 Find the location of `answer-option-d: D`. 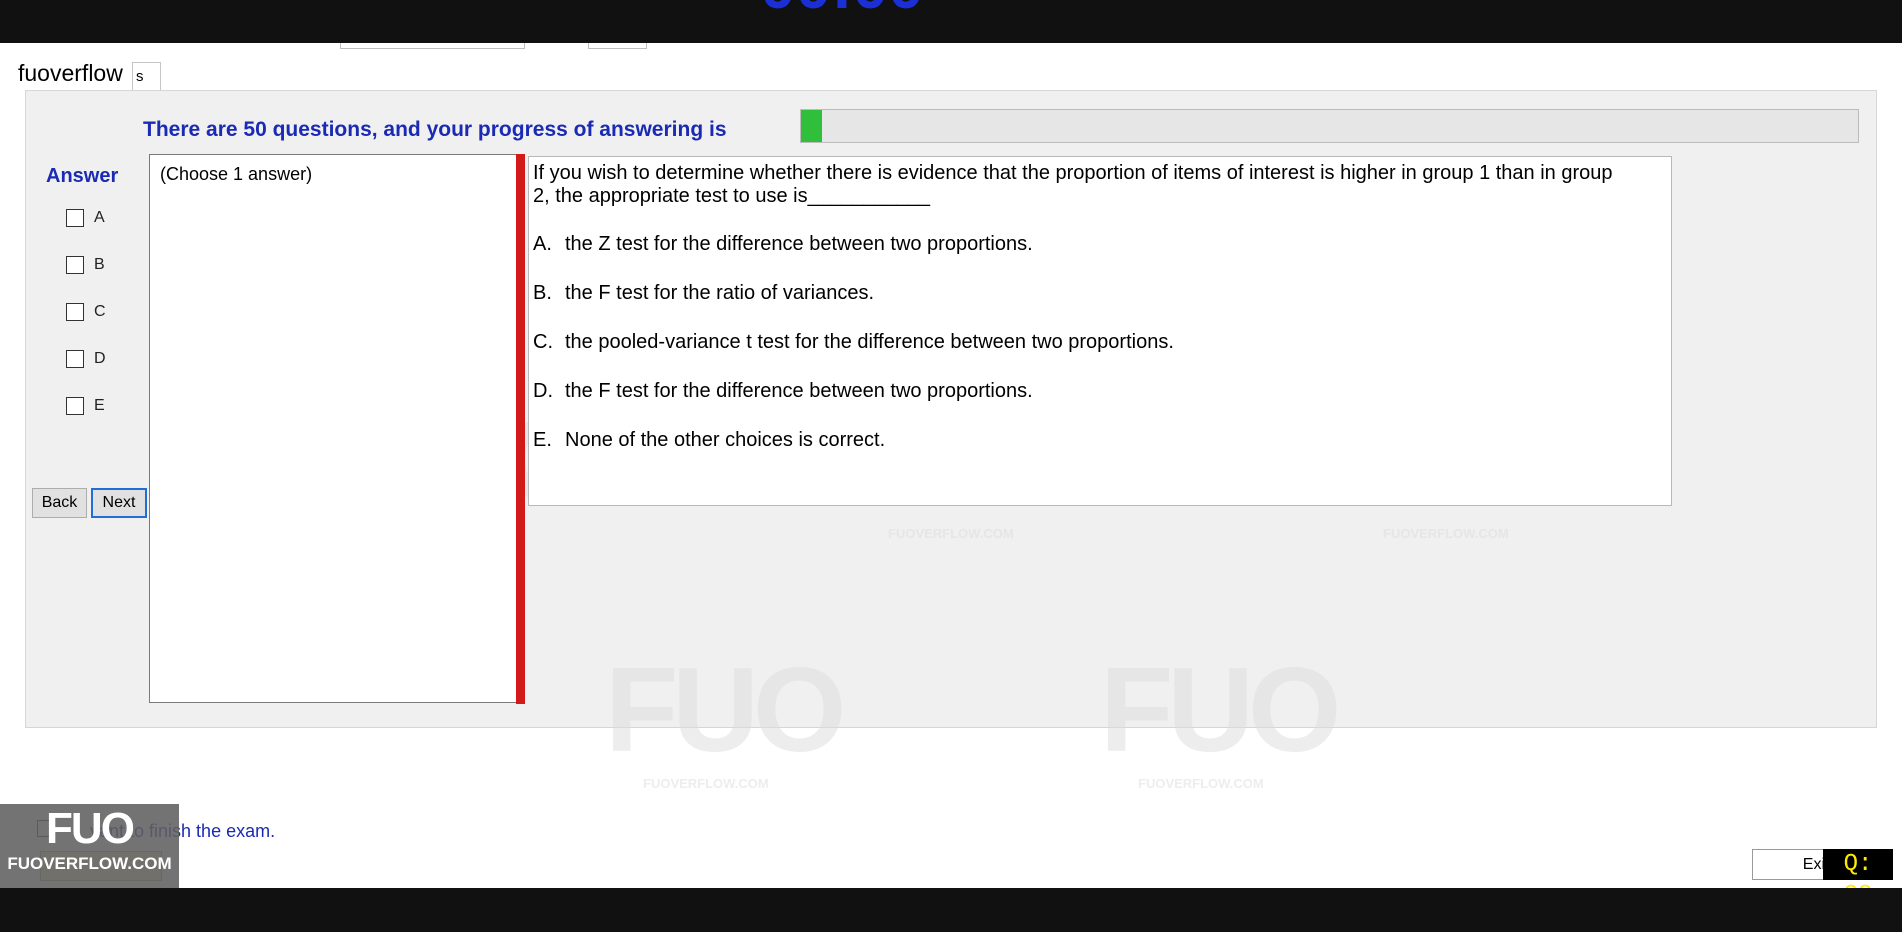

answer-option-d: D is located at coordinates (86, 359).